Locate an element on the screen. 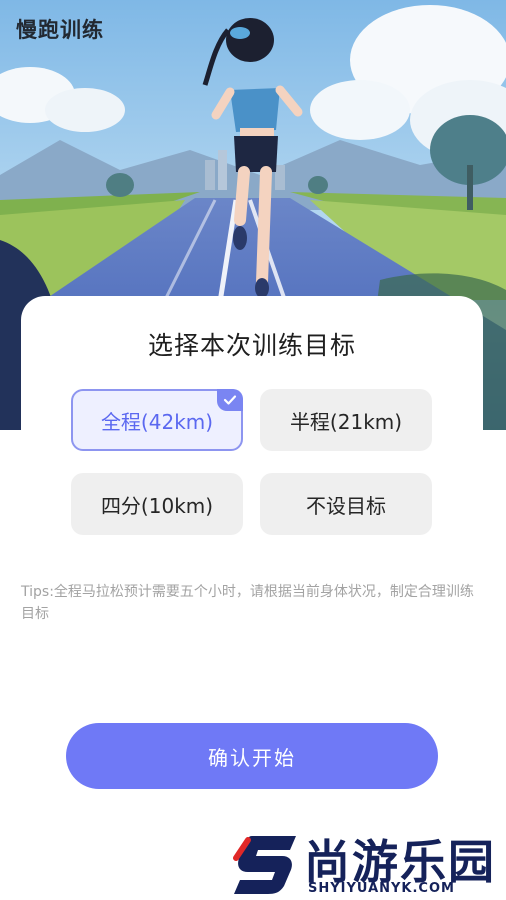 The width and height of the screenshot is (506, 900). option-no-goal: 不设目标 is located at coordinates (346, 504).